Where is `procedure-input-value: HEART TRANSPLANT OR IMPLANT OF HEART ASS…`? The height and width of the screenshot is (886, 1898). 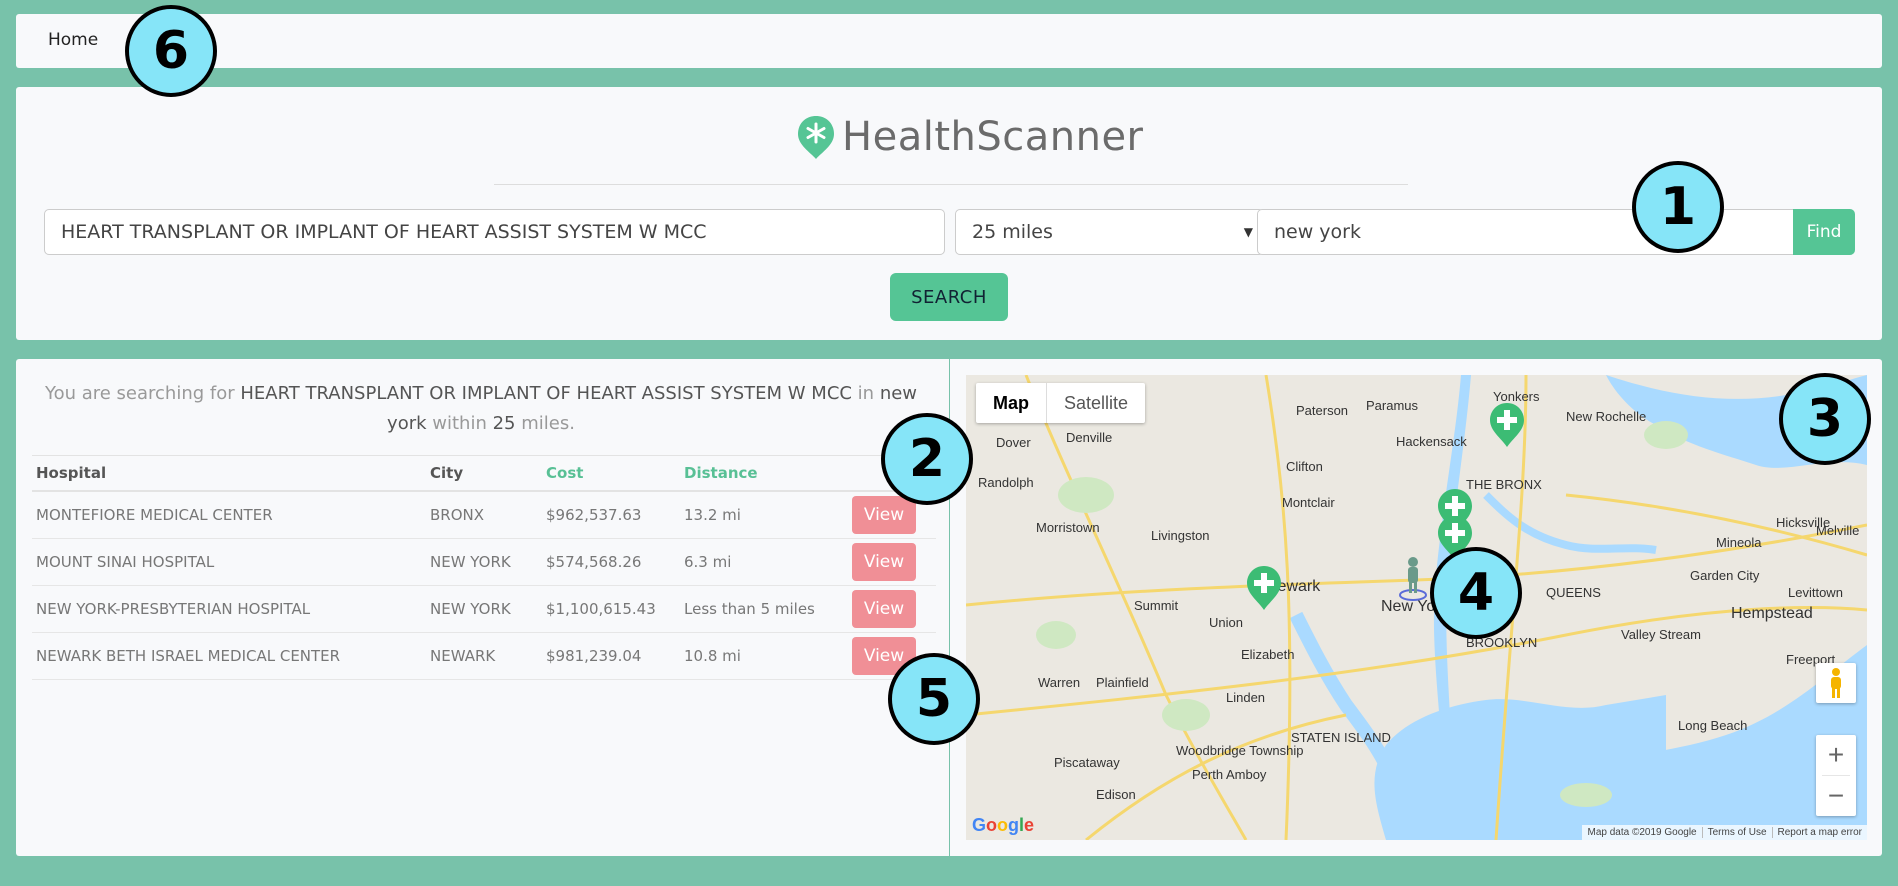 procedure-input-value: HEART TRANSPLANT OR IMPLANT OF HEART ASS… is located at coordinates (384, 232).